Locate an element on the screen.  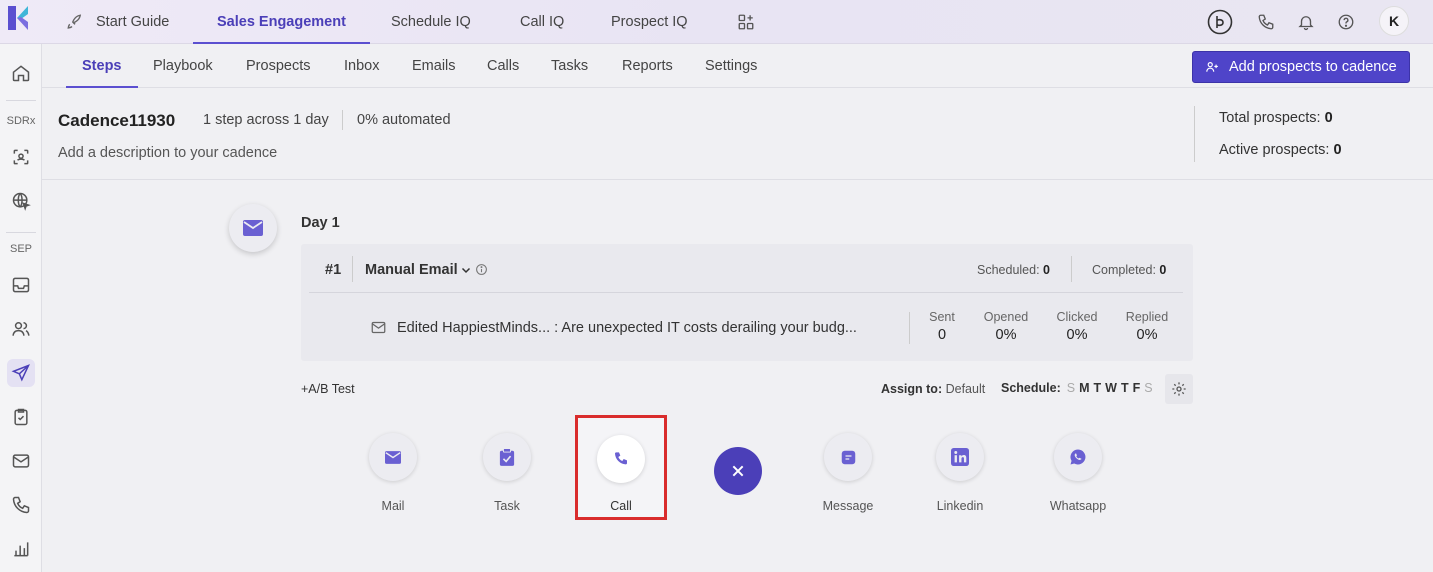
meta-divider is located at coordinates (342, 120).